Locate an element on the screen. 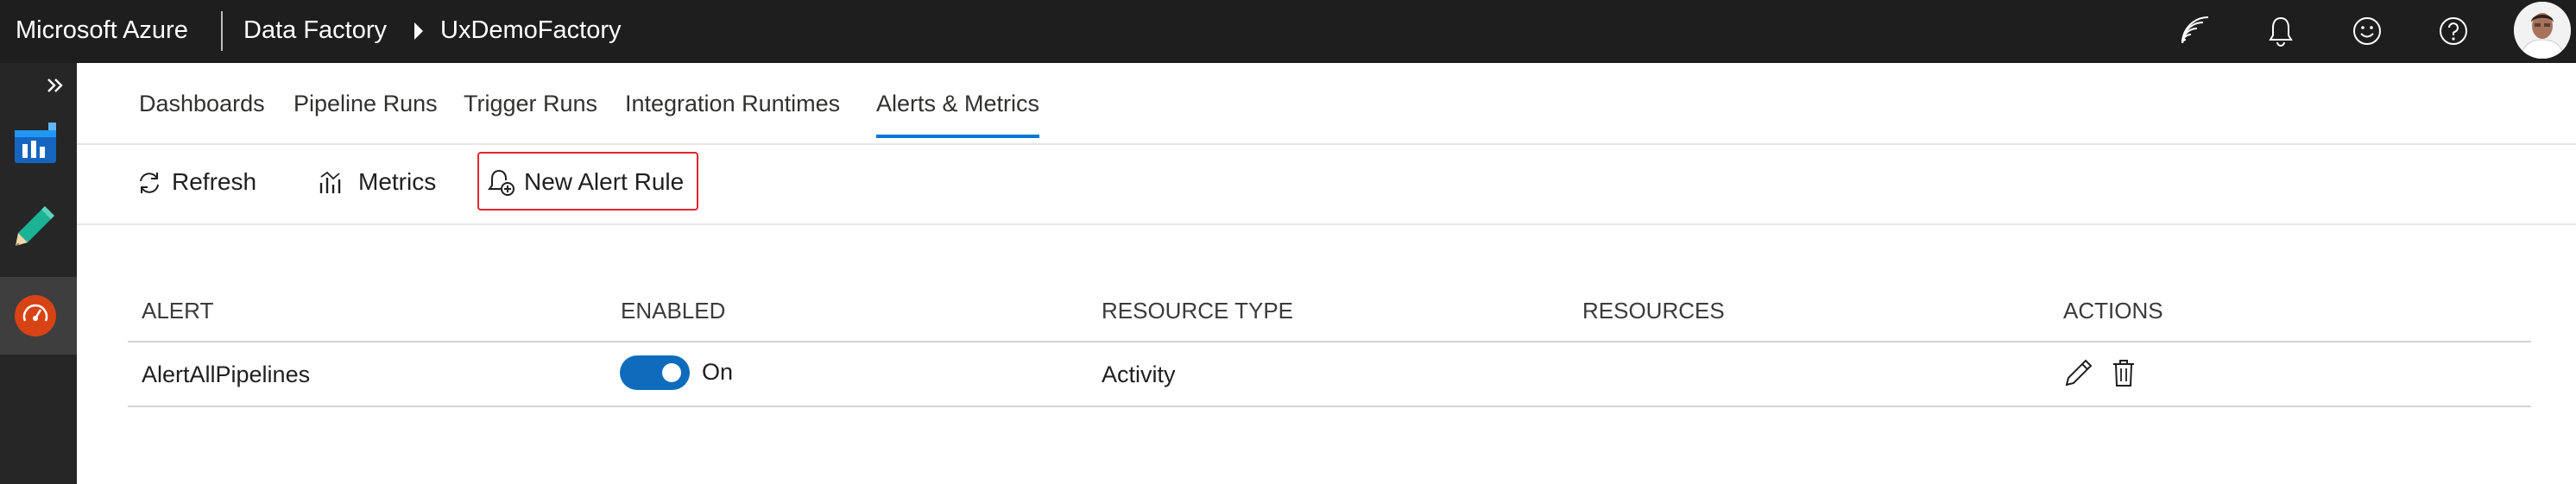 The height and width of the screenshot is (484, 2576). refresh-button: Refresh is located at coordinates (239, 182).